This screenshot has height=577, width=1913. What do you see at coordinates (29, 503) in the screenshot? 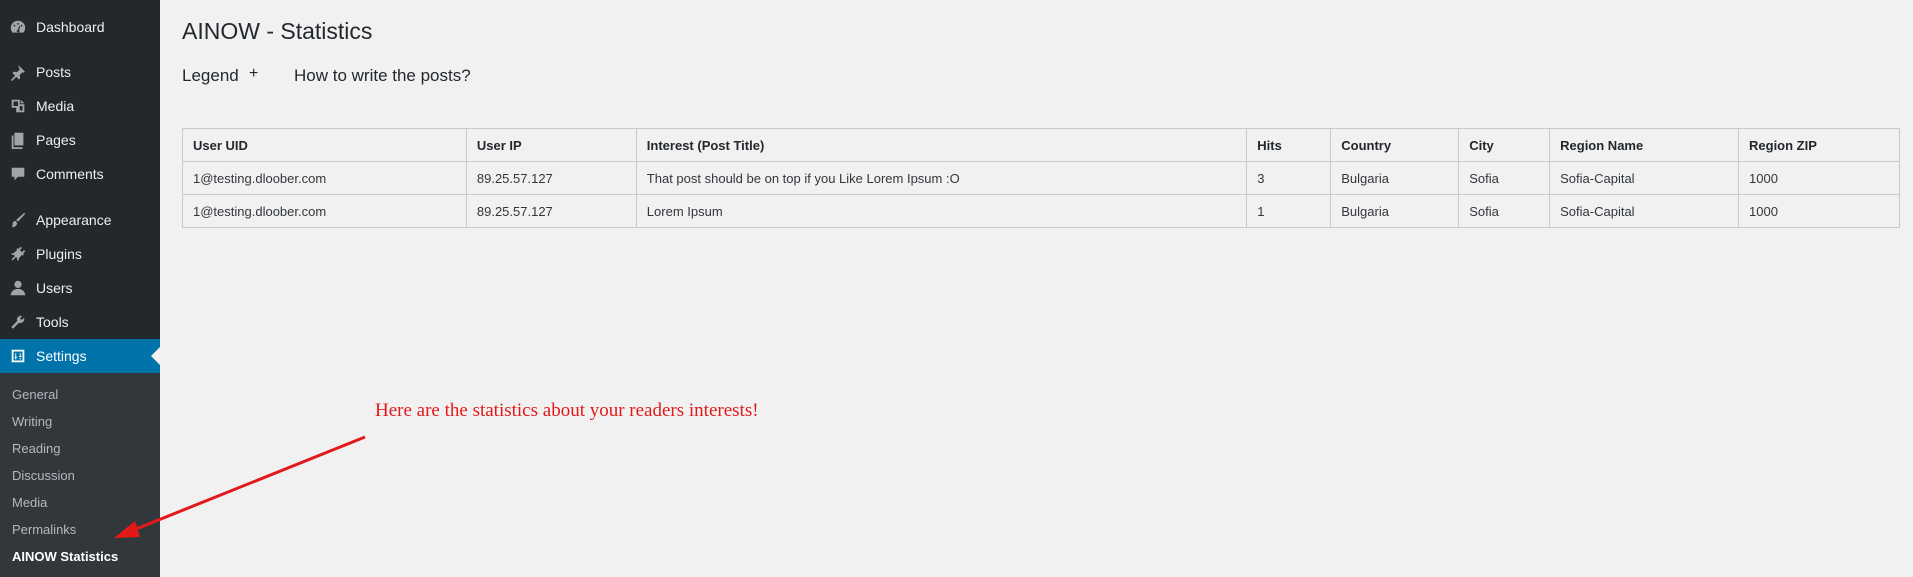
I see `submenu-item-media: Media` at bounding box center [29, 503].